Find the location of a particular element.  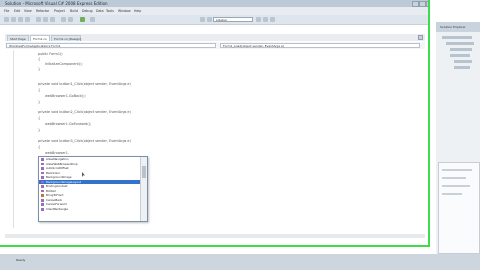

code-line: InitializeComponent(); is located at coordinates (64, 64).